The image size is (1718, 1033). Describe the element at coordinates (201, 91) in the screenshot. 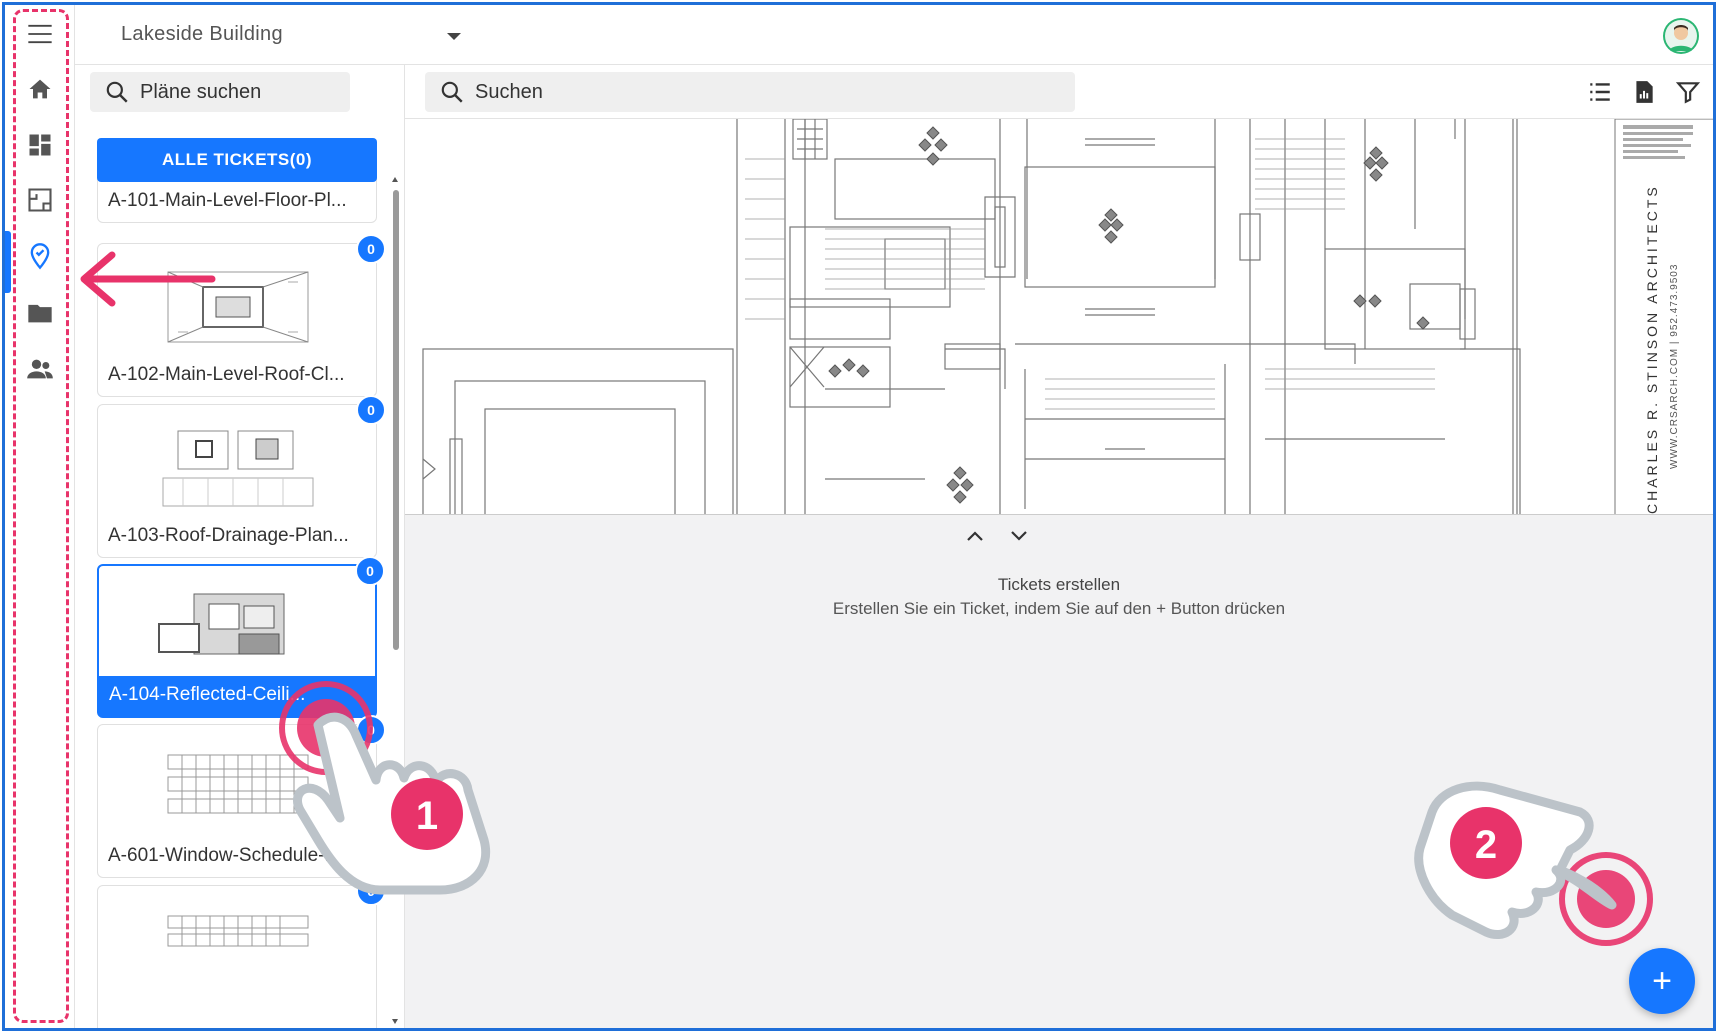

I see `plans-search-placeholder: Pläne suchen` at that location.